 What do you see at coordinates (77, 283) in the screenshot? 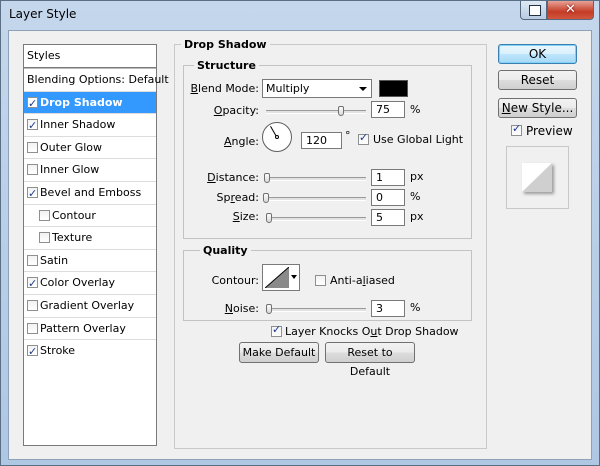
I see `style-item-label: Color Overlay` at bounding box center [77, 283].